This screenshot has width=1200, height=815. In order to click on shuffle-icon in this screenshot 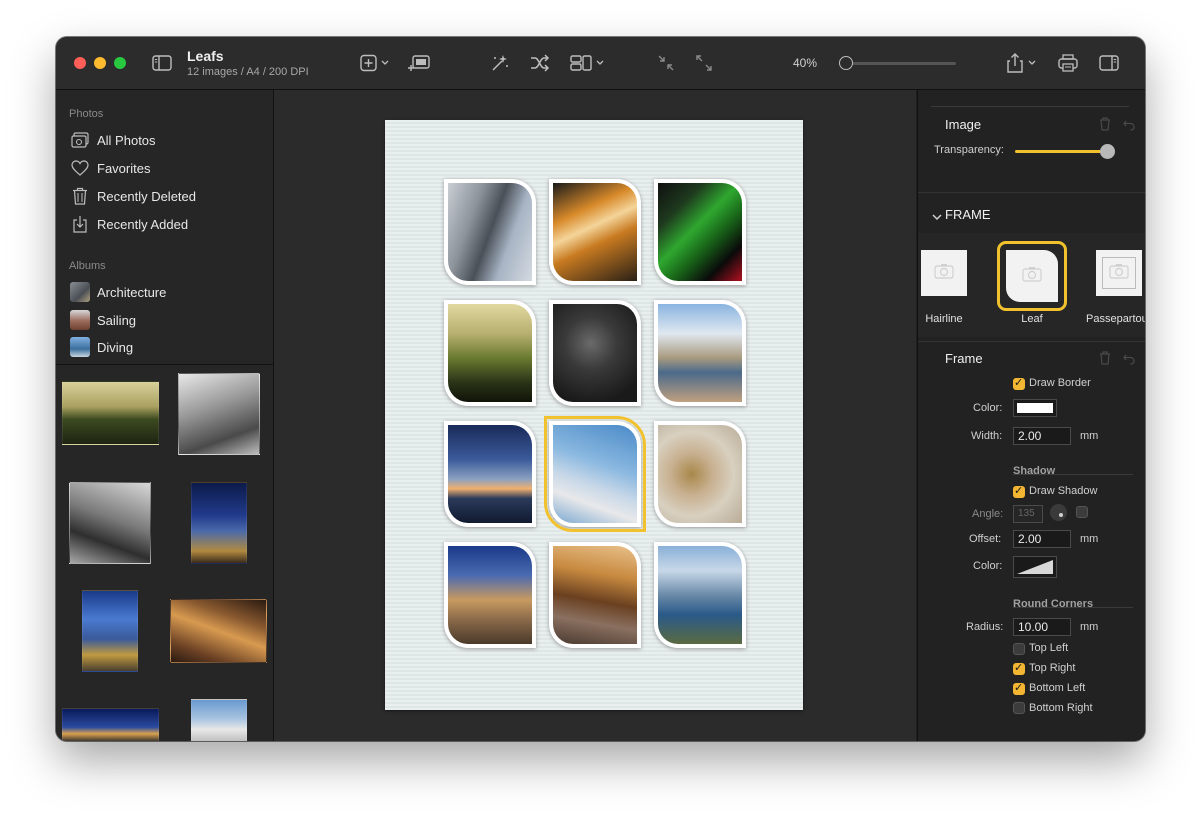, I will do `click(540, 63)`.